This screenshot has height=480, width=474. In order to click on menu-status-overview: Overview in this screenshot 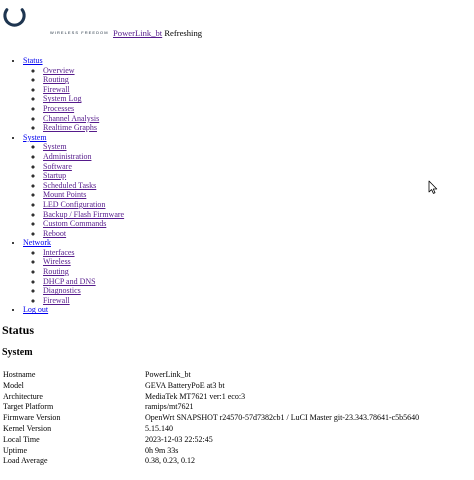, I will do `click(59, 70)`.